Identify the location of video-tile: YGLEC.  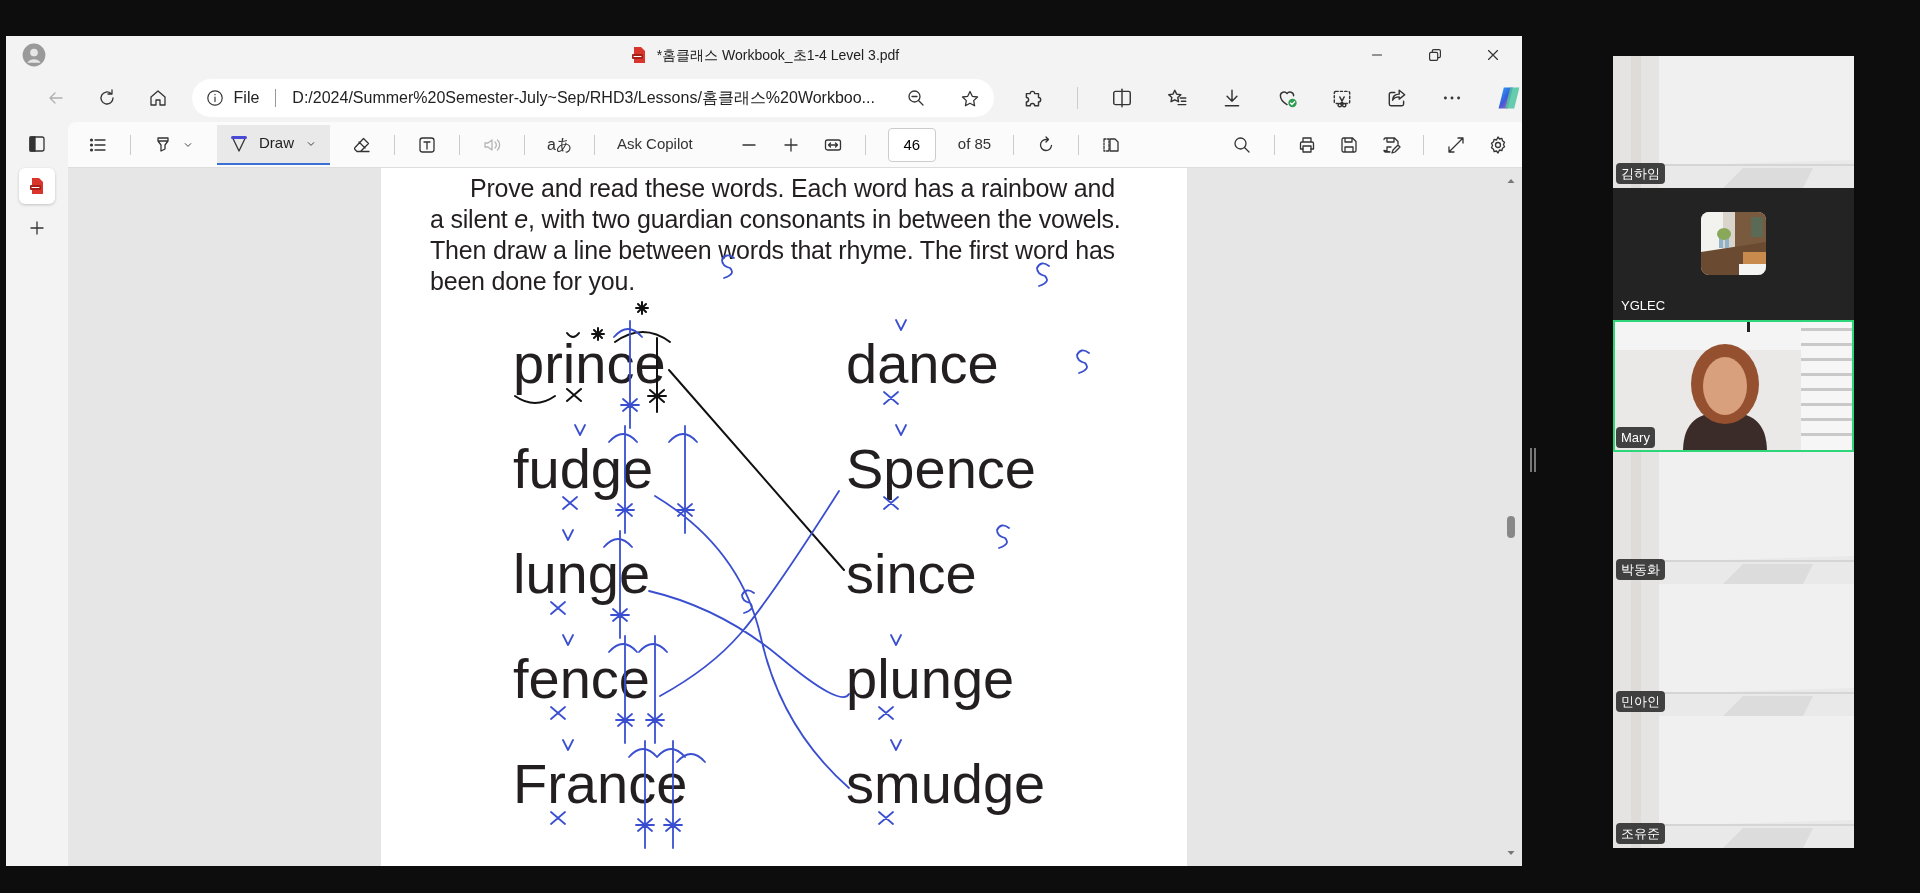
(1733, 254).